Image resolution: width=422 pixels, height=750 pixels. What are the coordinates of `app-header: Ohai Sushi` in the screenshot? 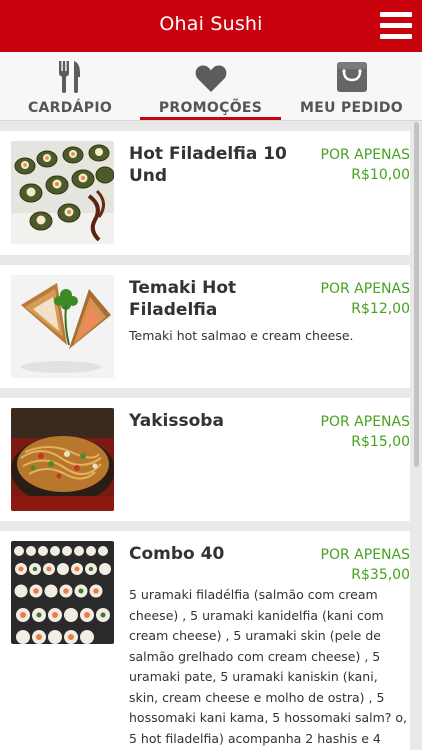 It's located at (211, 26).